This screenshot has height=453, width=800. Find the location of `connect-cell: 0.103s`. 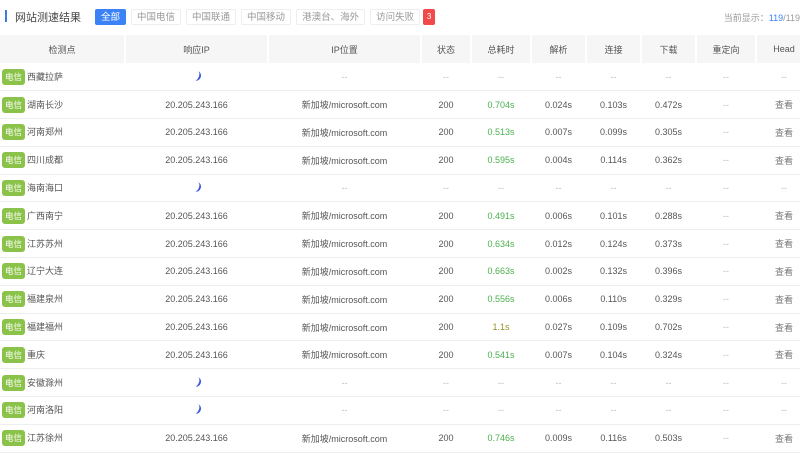

connect-cell: 0.103s is located at coordinates (613, 105).